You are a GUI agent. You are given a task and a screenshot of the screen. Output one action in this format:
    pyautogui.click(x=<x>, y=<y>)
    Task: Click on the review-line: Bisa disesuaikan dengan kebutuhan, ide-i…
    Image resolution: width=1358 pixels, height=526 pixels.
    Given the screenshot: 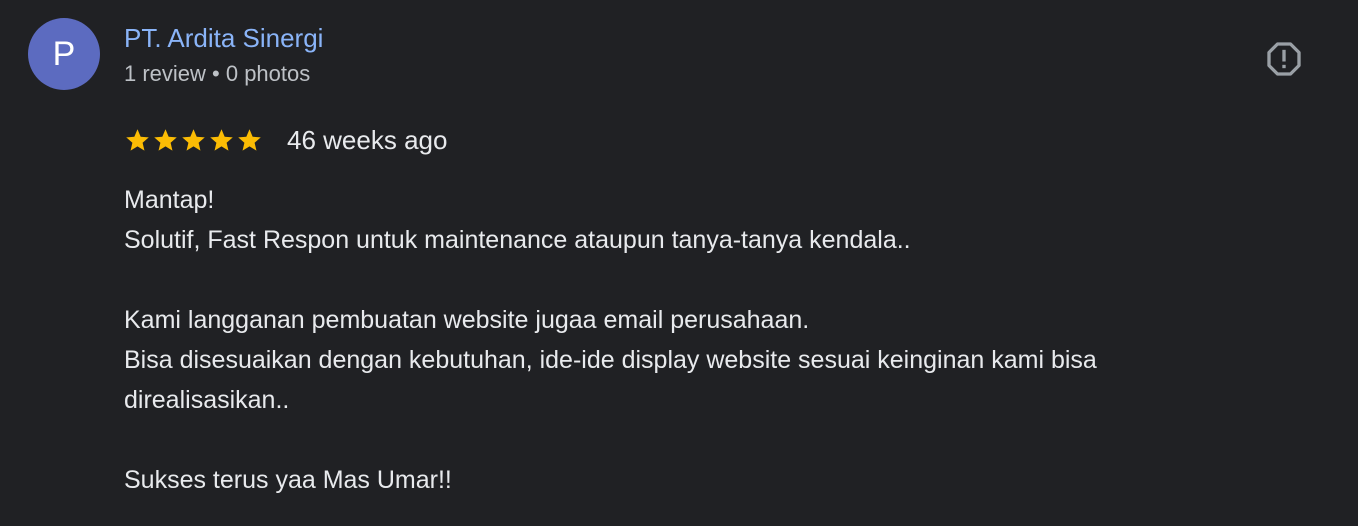 What is the action you would take?
    pyautogui.click(x=610, y=360)
    